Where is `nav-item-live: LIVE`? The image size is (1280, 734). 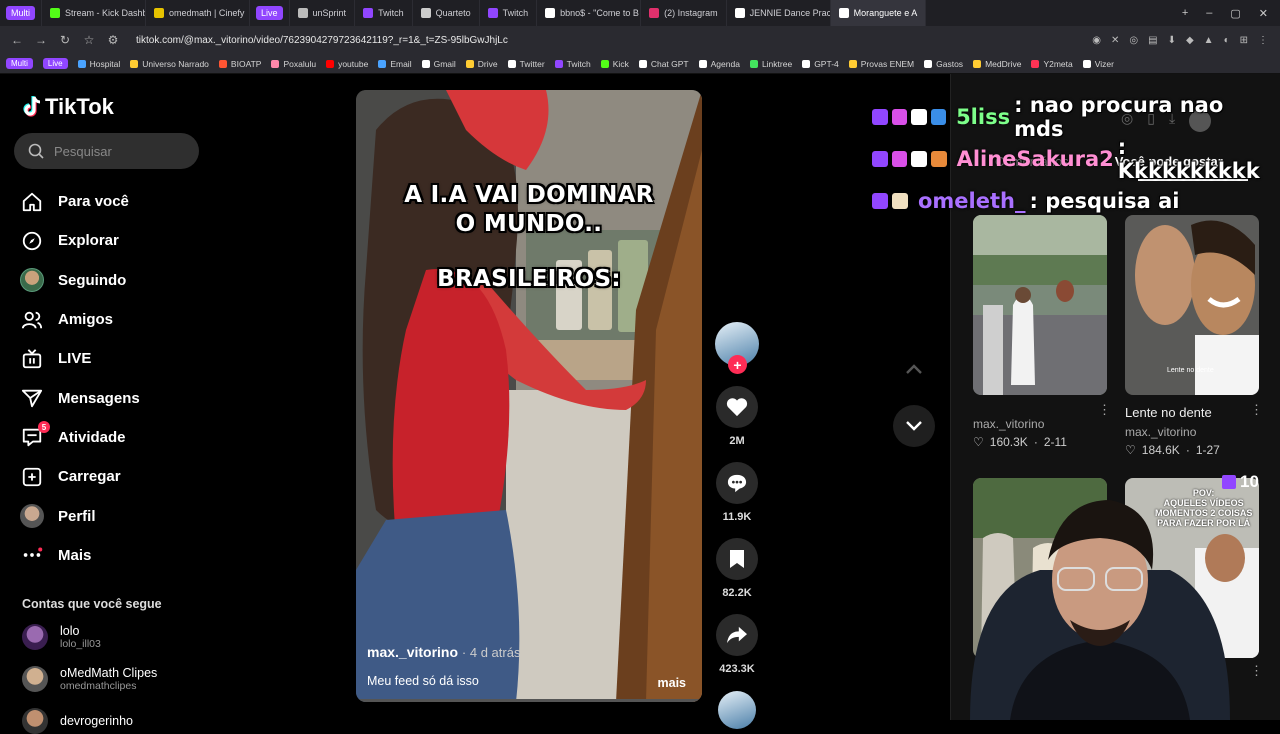
nav-item-live: LIVE is located at coordinates (110, 358).